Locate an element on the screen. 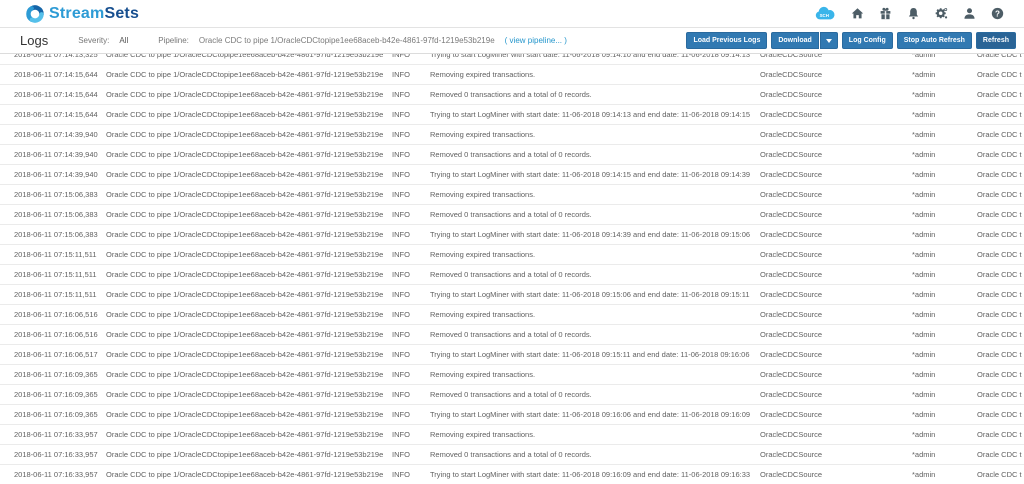 Image resolution: width=1024 pixels, height=484 pixels. log-timestamp: 2018-06-11 07:15:06,383 is located at coordinates (56, 234).